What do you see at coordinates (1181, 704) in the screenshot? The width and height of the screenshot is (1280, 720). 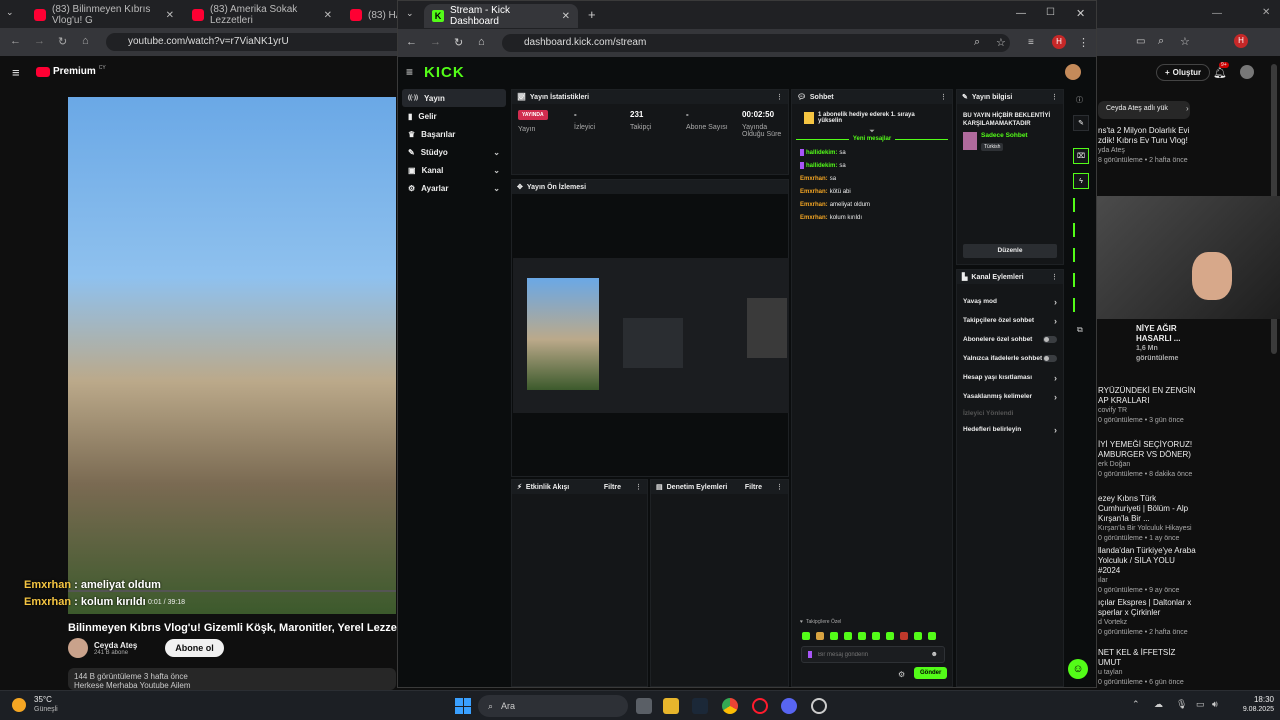 I see `microphone-icon: 🎙︎` at bounding box center [1181, 704].